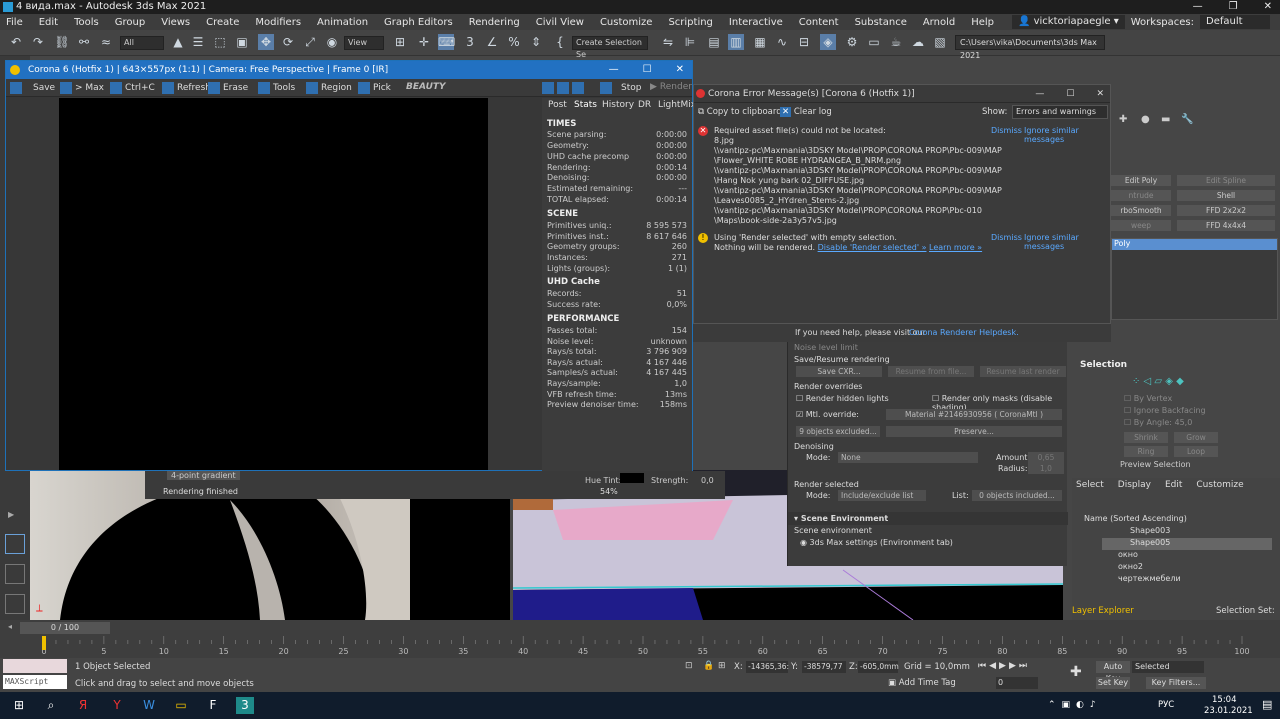 This screenshot has height=719, width=1280. I want to click on select-manipulate-icon: ✛, so click(424, 42).